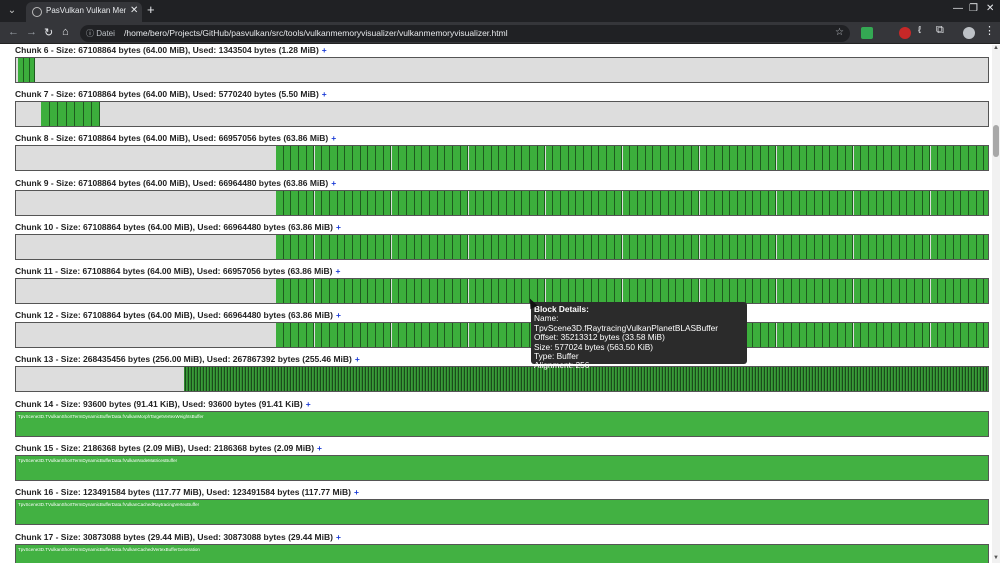  I want to click on scroll-thumb, so click(996, 141).